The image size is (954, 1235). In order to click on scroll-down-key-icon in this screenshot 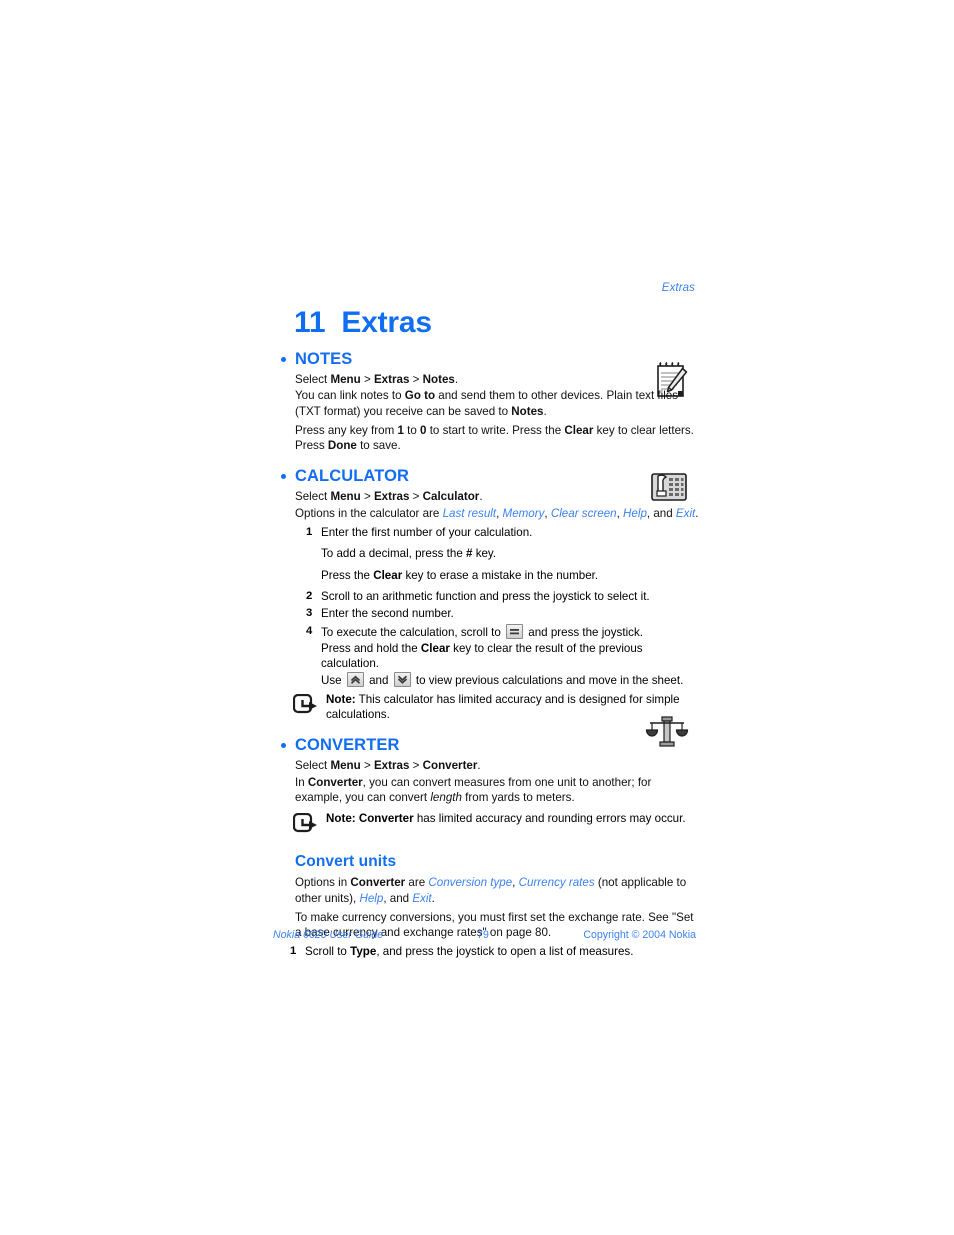, I will do `click(402, 680)`.